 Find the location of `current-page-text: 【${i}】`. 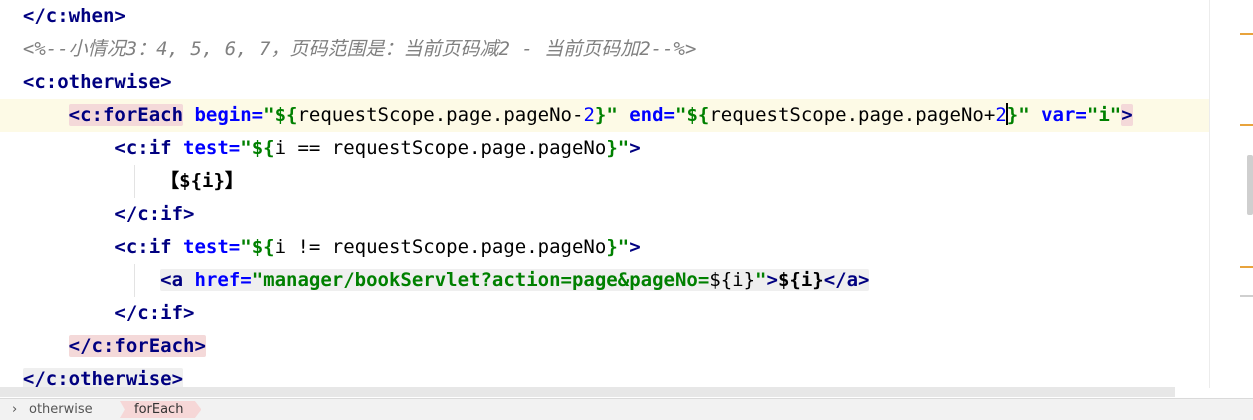

current-page-text: 【${i}】 is located at coordinates (202, 181).